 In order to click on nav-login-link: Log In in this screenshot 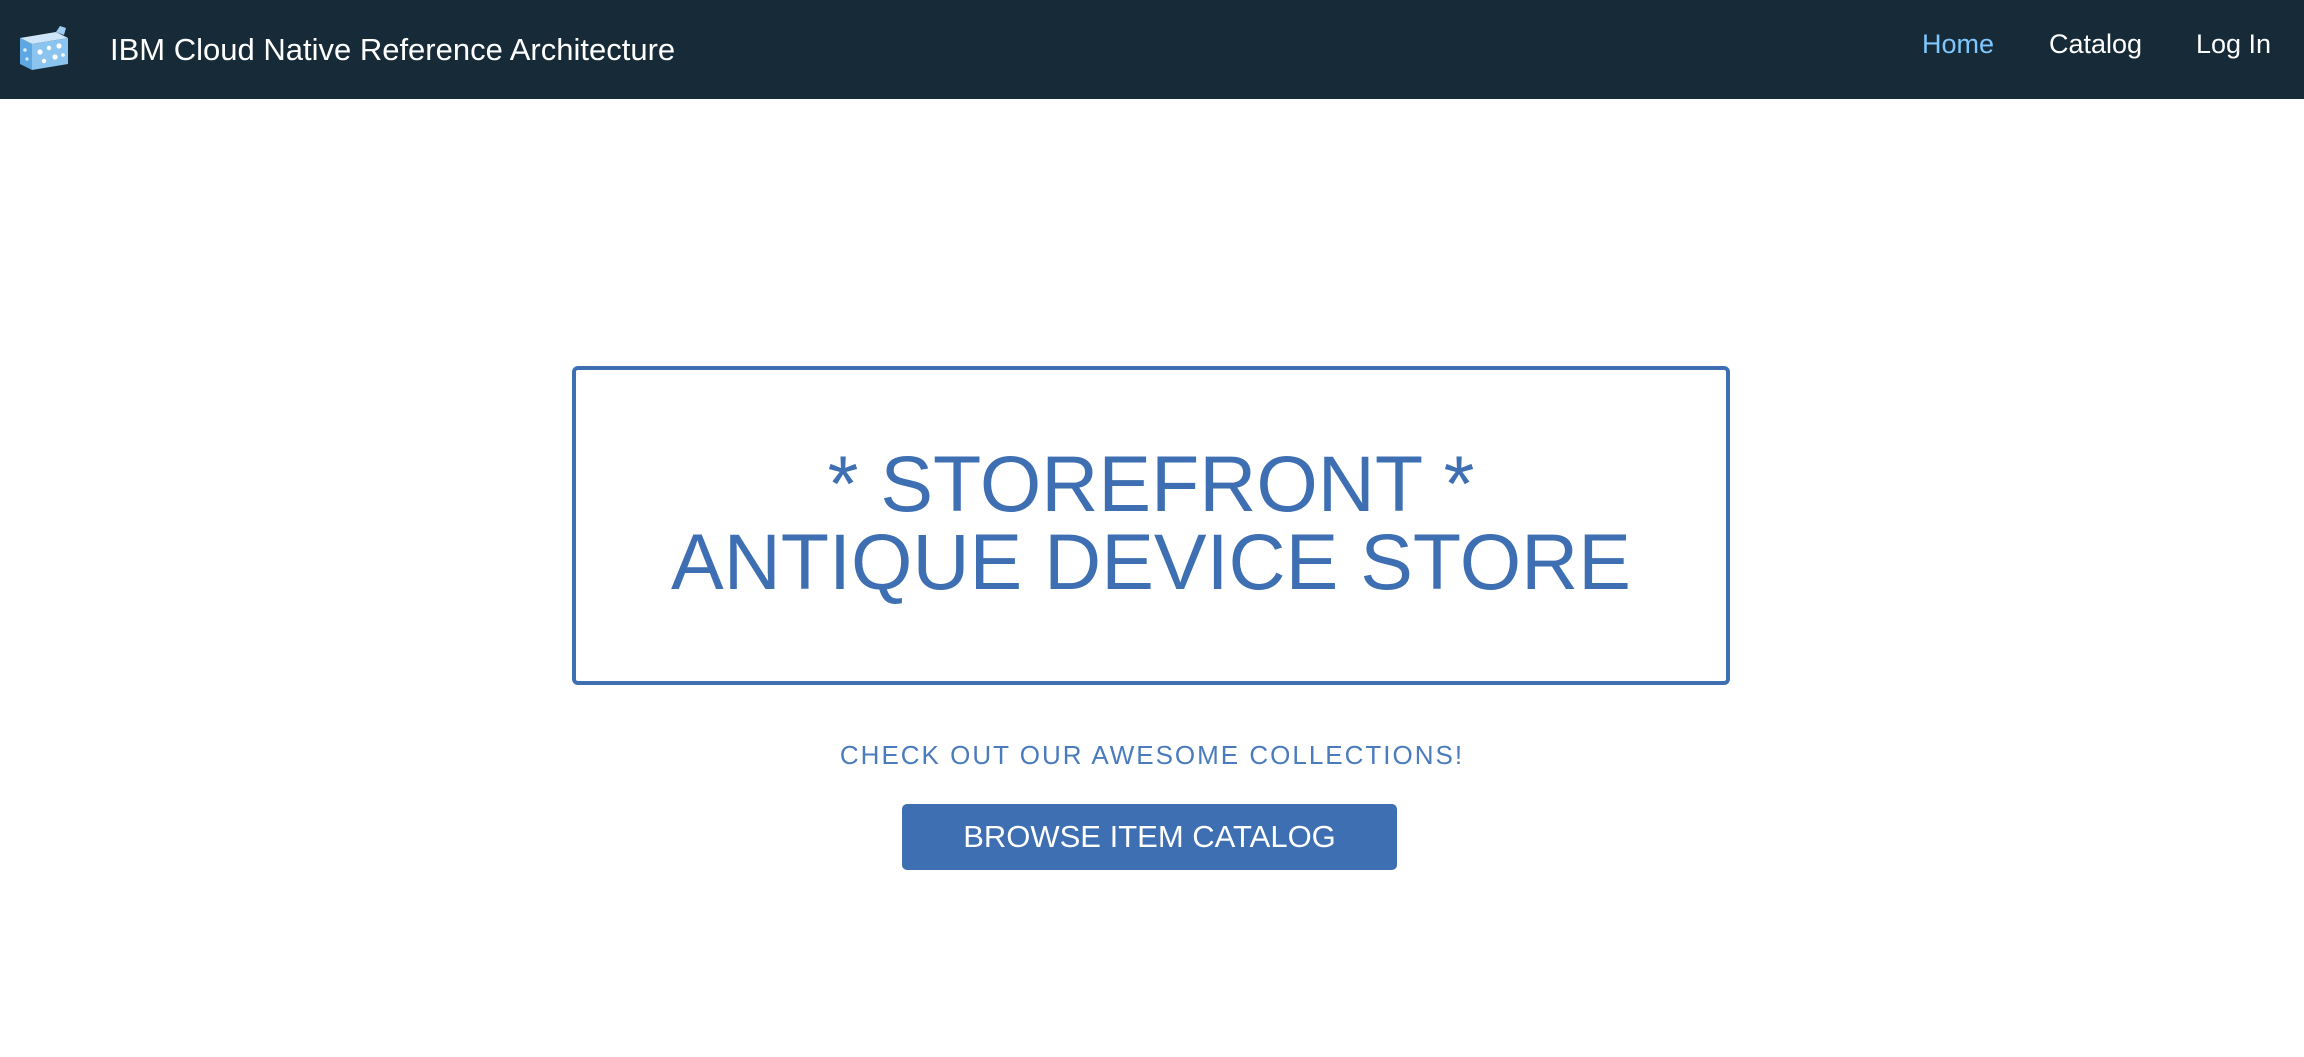, I will do `click(2233, 44)`.